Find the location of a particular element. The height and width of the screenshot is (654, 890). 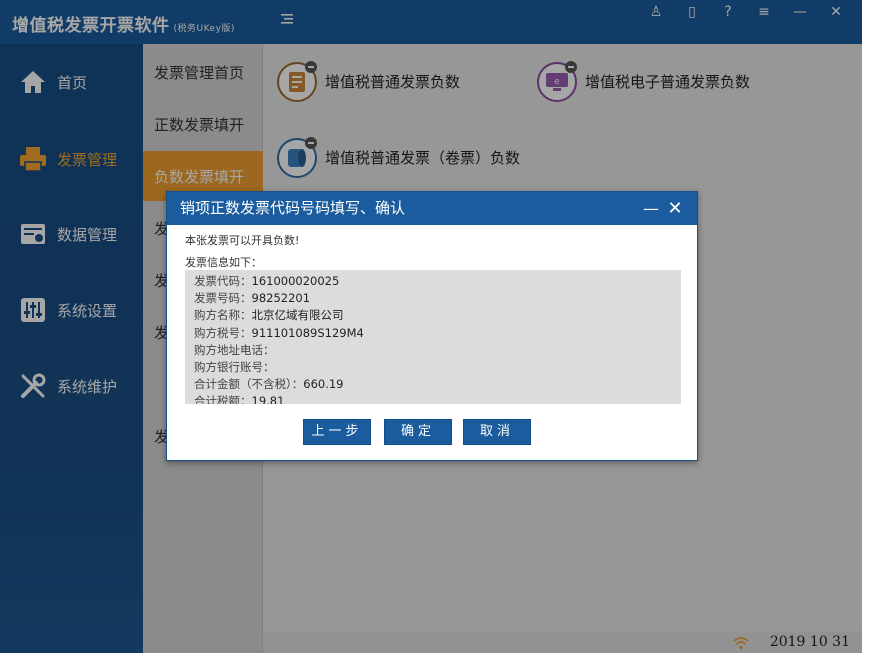

dialog-minimize-icon: — is located at coordinates (651, 208).